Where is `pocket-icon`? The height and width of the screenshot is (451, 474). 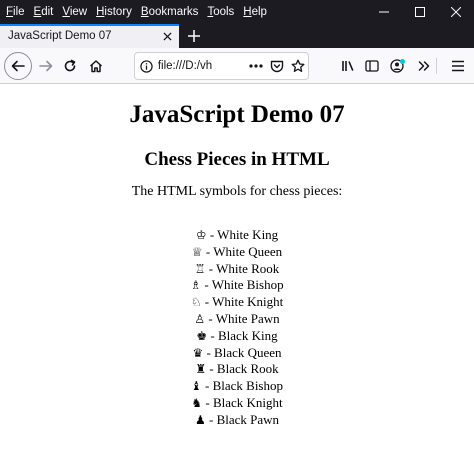
pocket-icon is located at coordinates (276, 66).